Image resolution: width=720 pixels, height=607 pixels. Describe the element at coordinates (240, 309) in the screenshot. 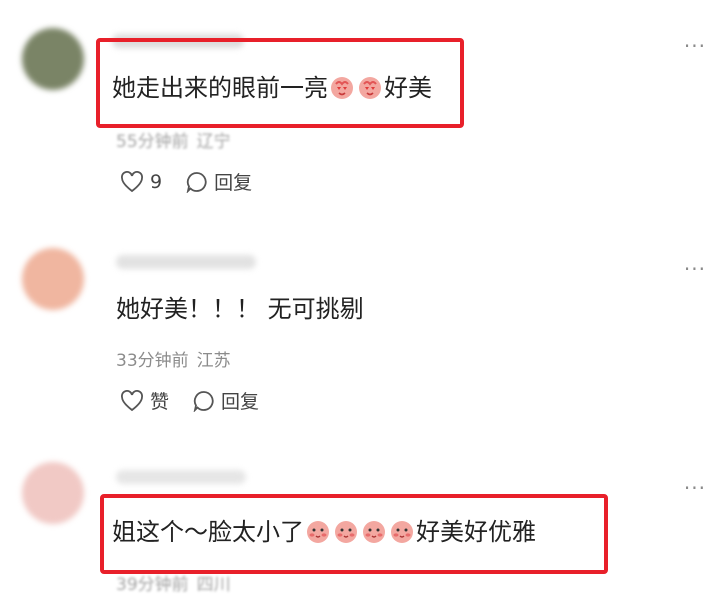

I see `comment-text: 她好美！！！ 无可挑剔` at that location.